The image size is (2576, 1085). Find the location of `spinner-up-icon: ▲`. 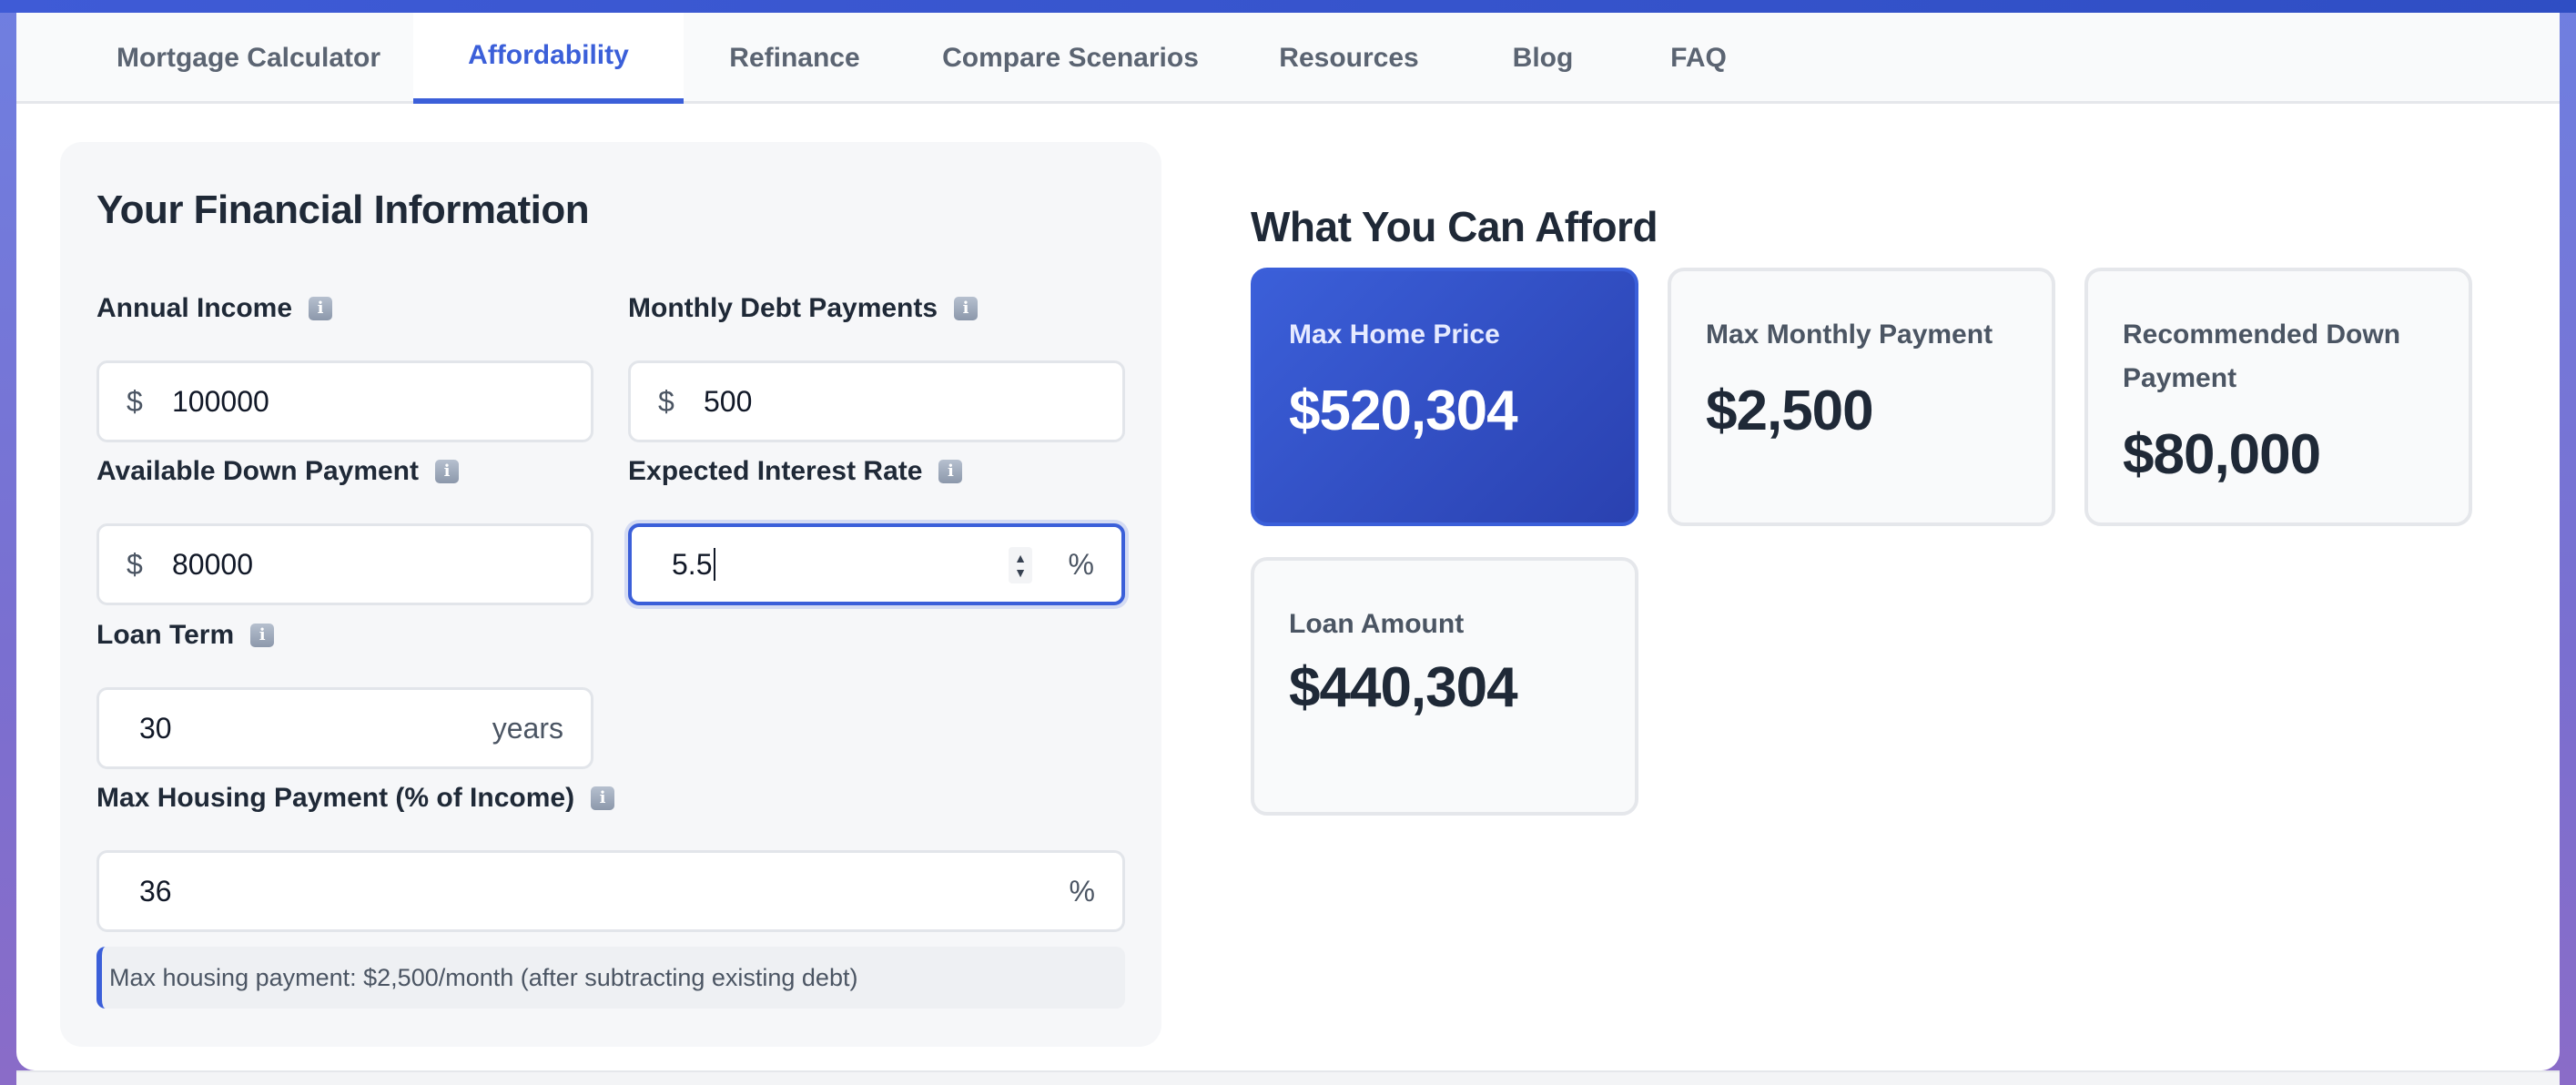

spinner-up-icon: ▲ is located at coordinates (1020, 558).